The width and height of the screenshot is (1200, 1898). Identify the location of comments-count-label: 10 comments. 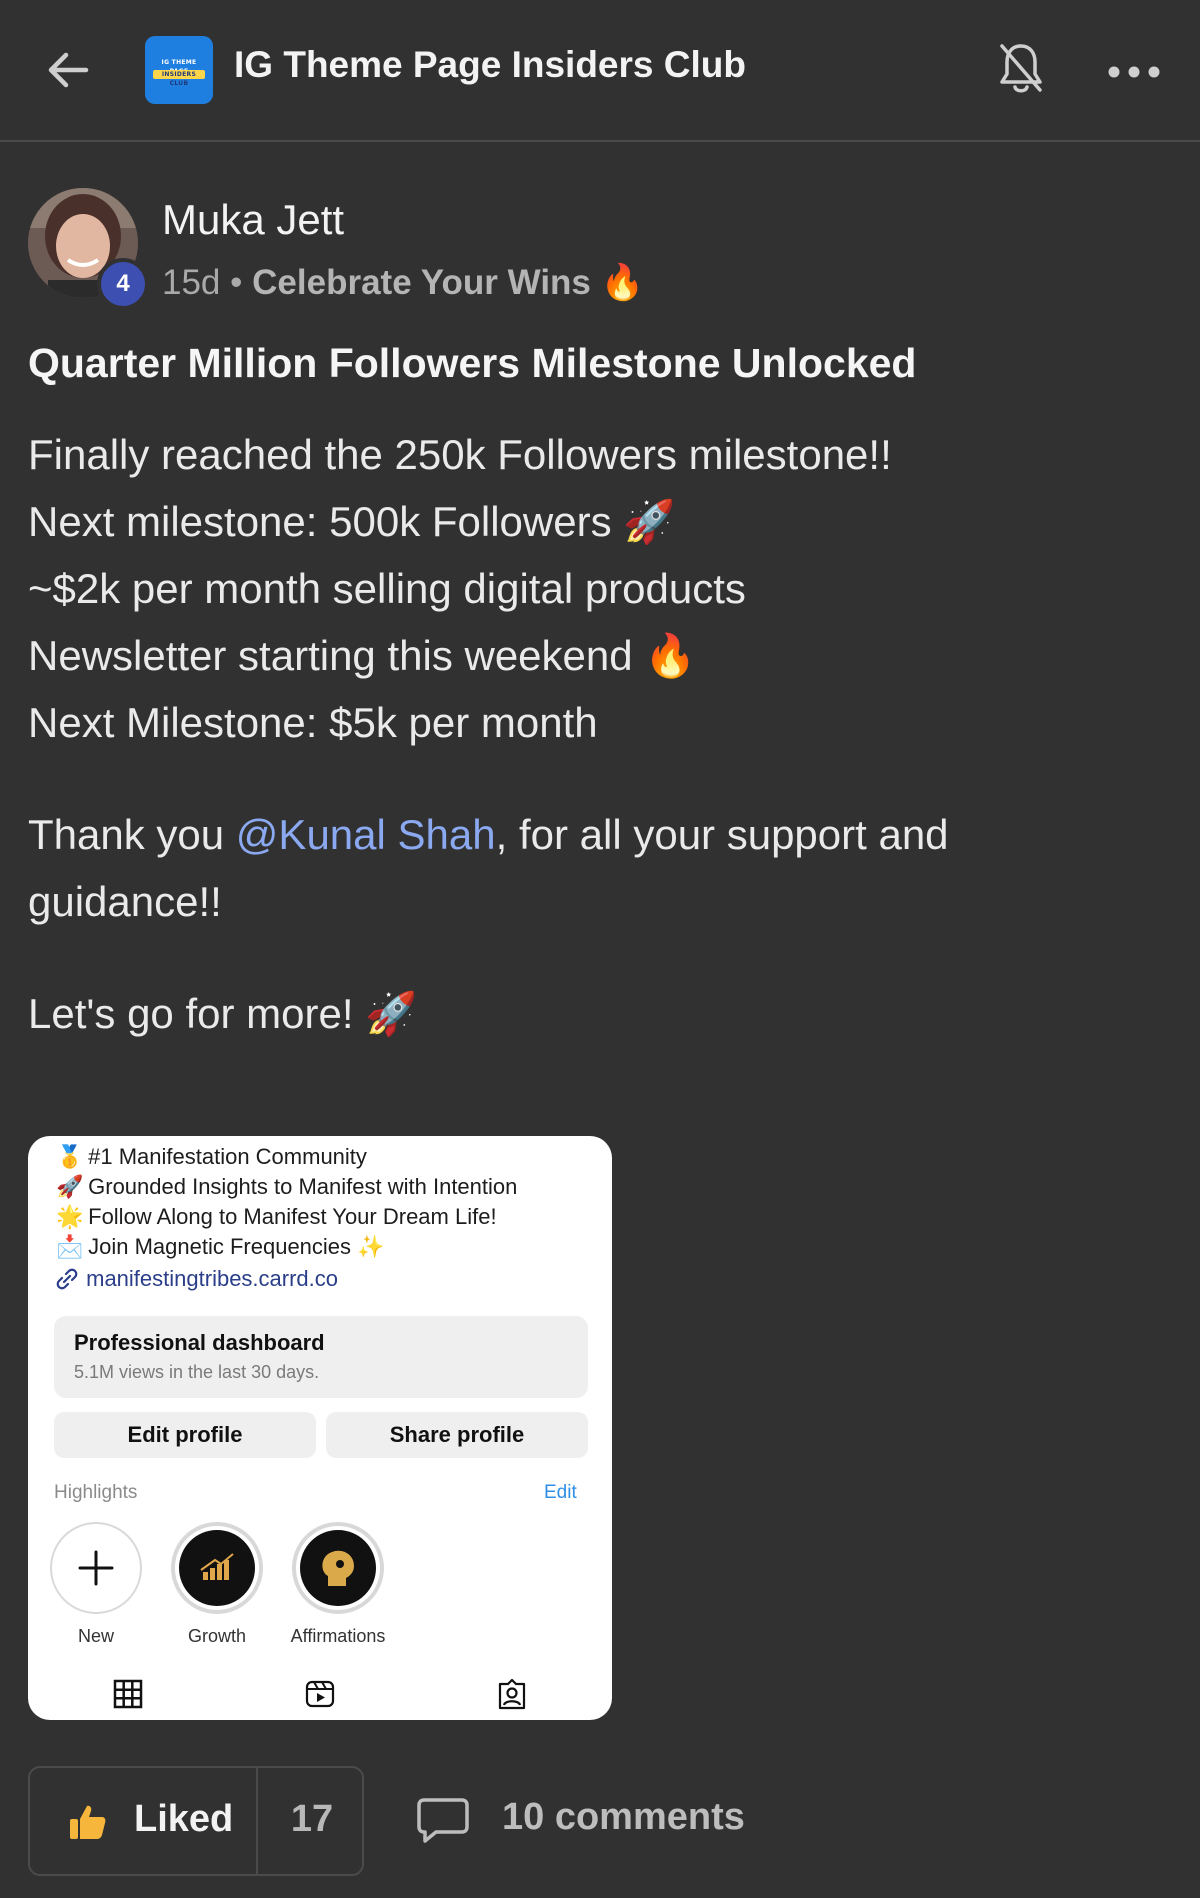
(623, 1817).